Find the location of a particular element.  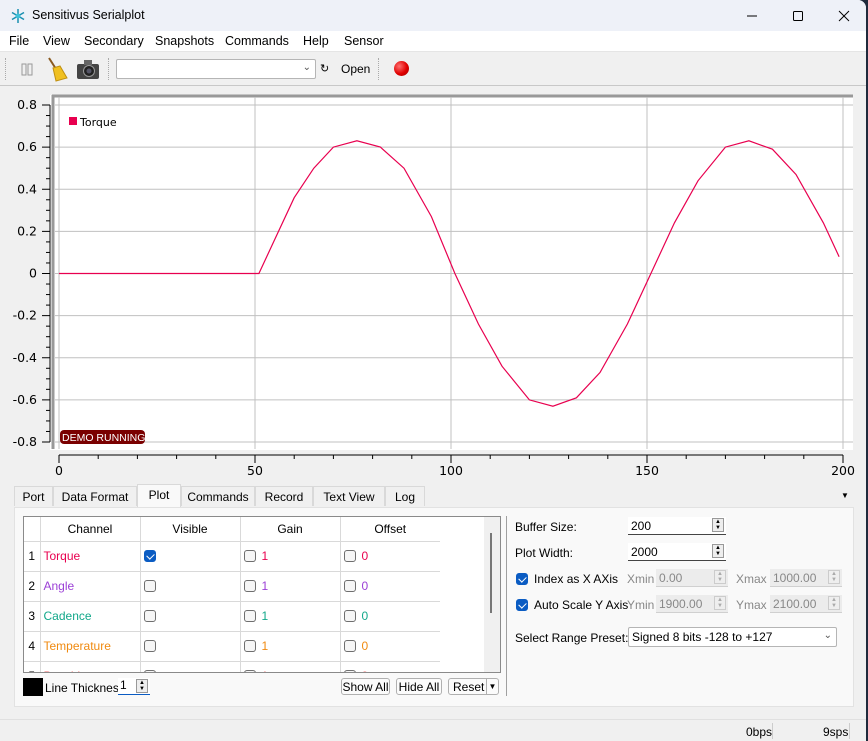

tab-plot: Plot is located at coordinates (159, 495).